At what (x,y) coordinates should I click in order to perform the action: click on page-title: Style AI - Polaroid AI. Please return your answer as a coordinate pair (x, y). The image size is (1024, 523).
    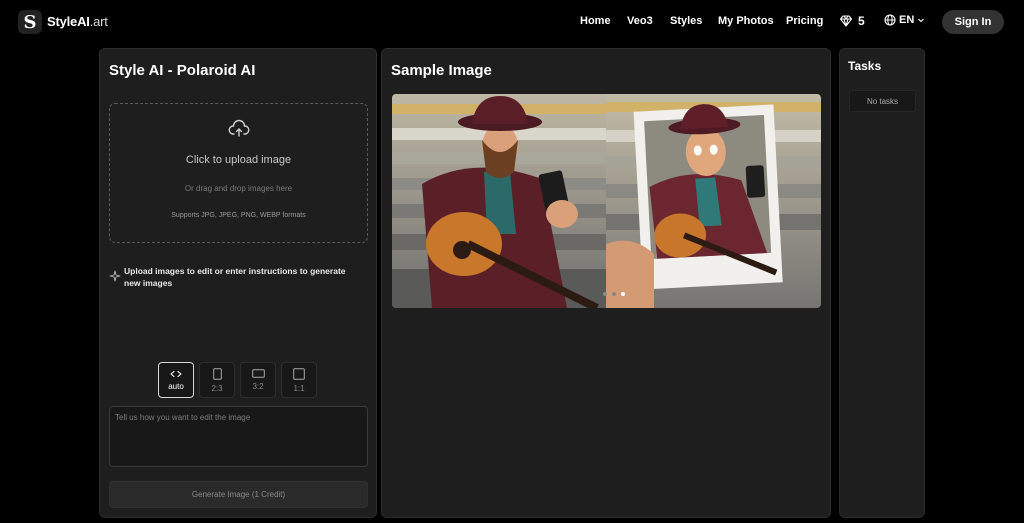
    Looking at the image, I should click on (182, 70).